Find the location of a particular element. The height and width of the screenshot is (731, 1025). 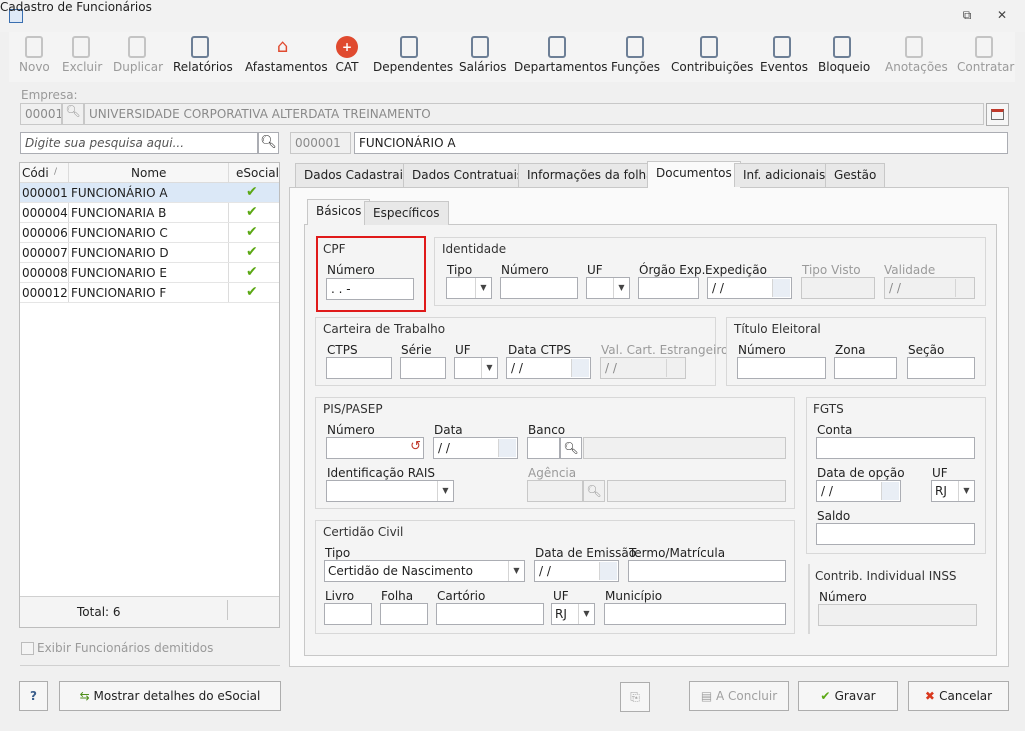

identidade-expedicao-input: / / is located at coordinates (749, 288).